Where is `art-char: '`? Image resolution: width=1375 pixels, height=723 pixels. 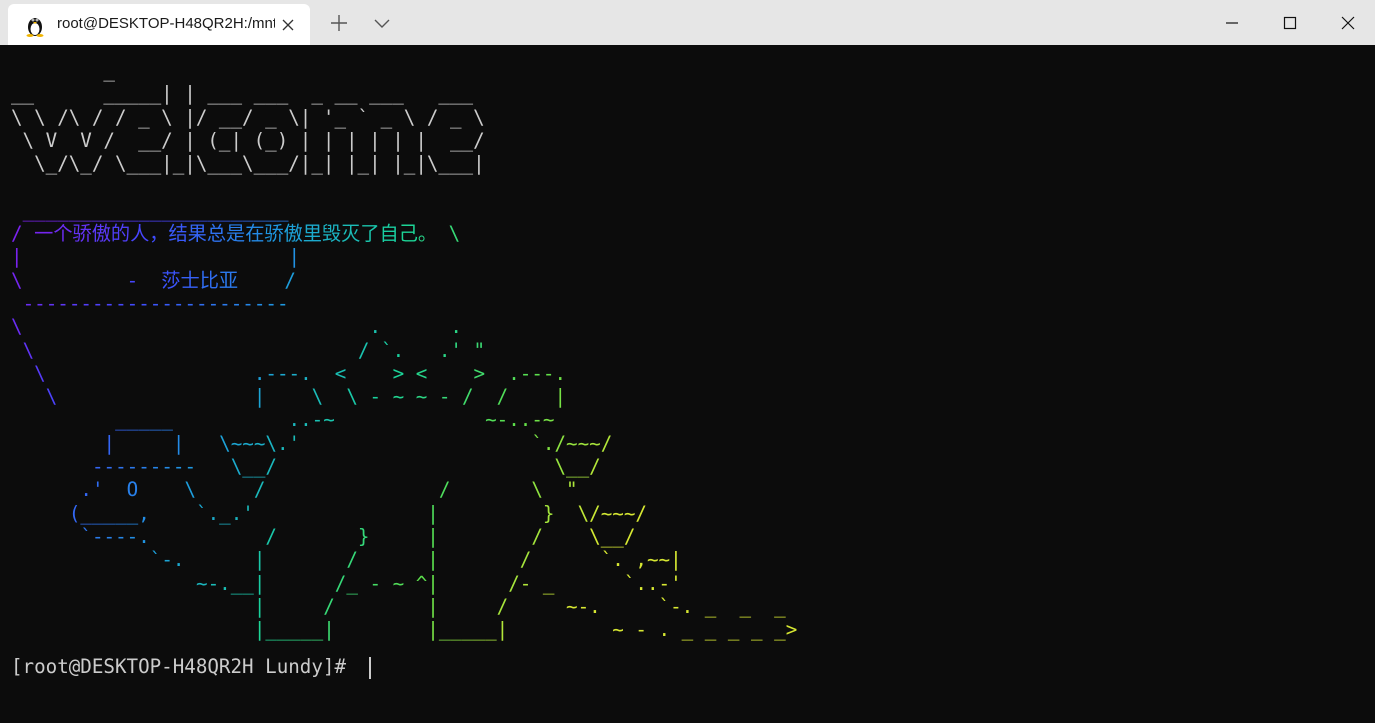
art-char: ' is located at coordinates (294, 443).